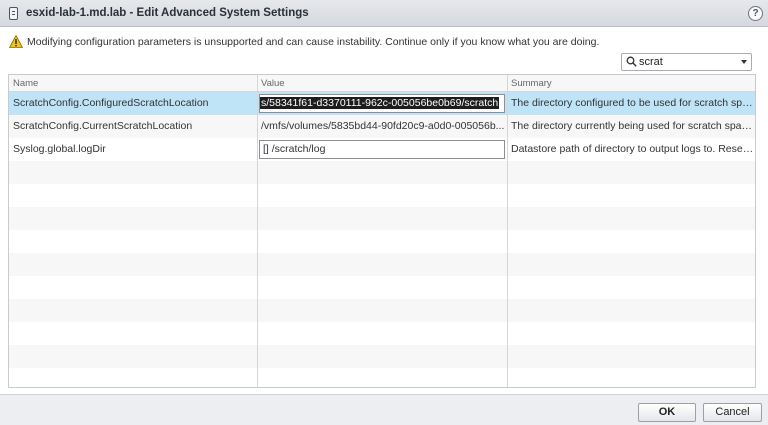  What do you see at coordinates (16, 41) in the screenshot?
I see `warning-triangle-icon` at bounding box center [16, 41].